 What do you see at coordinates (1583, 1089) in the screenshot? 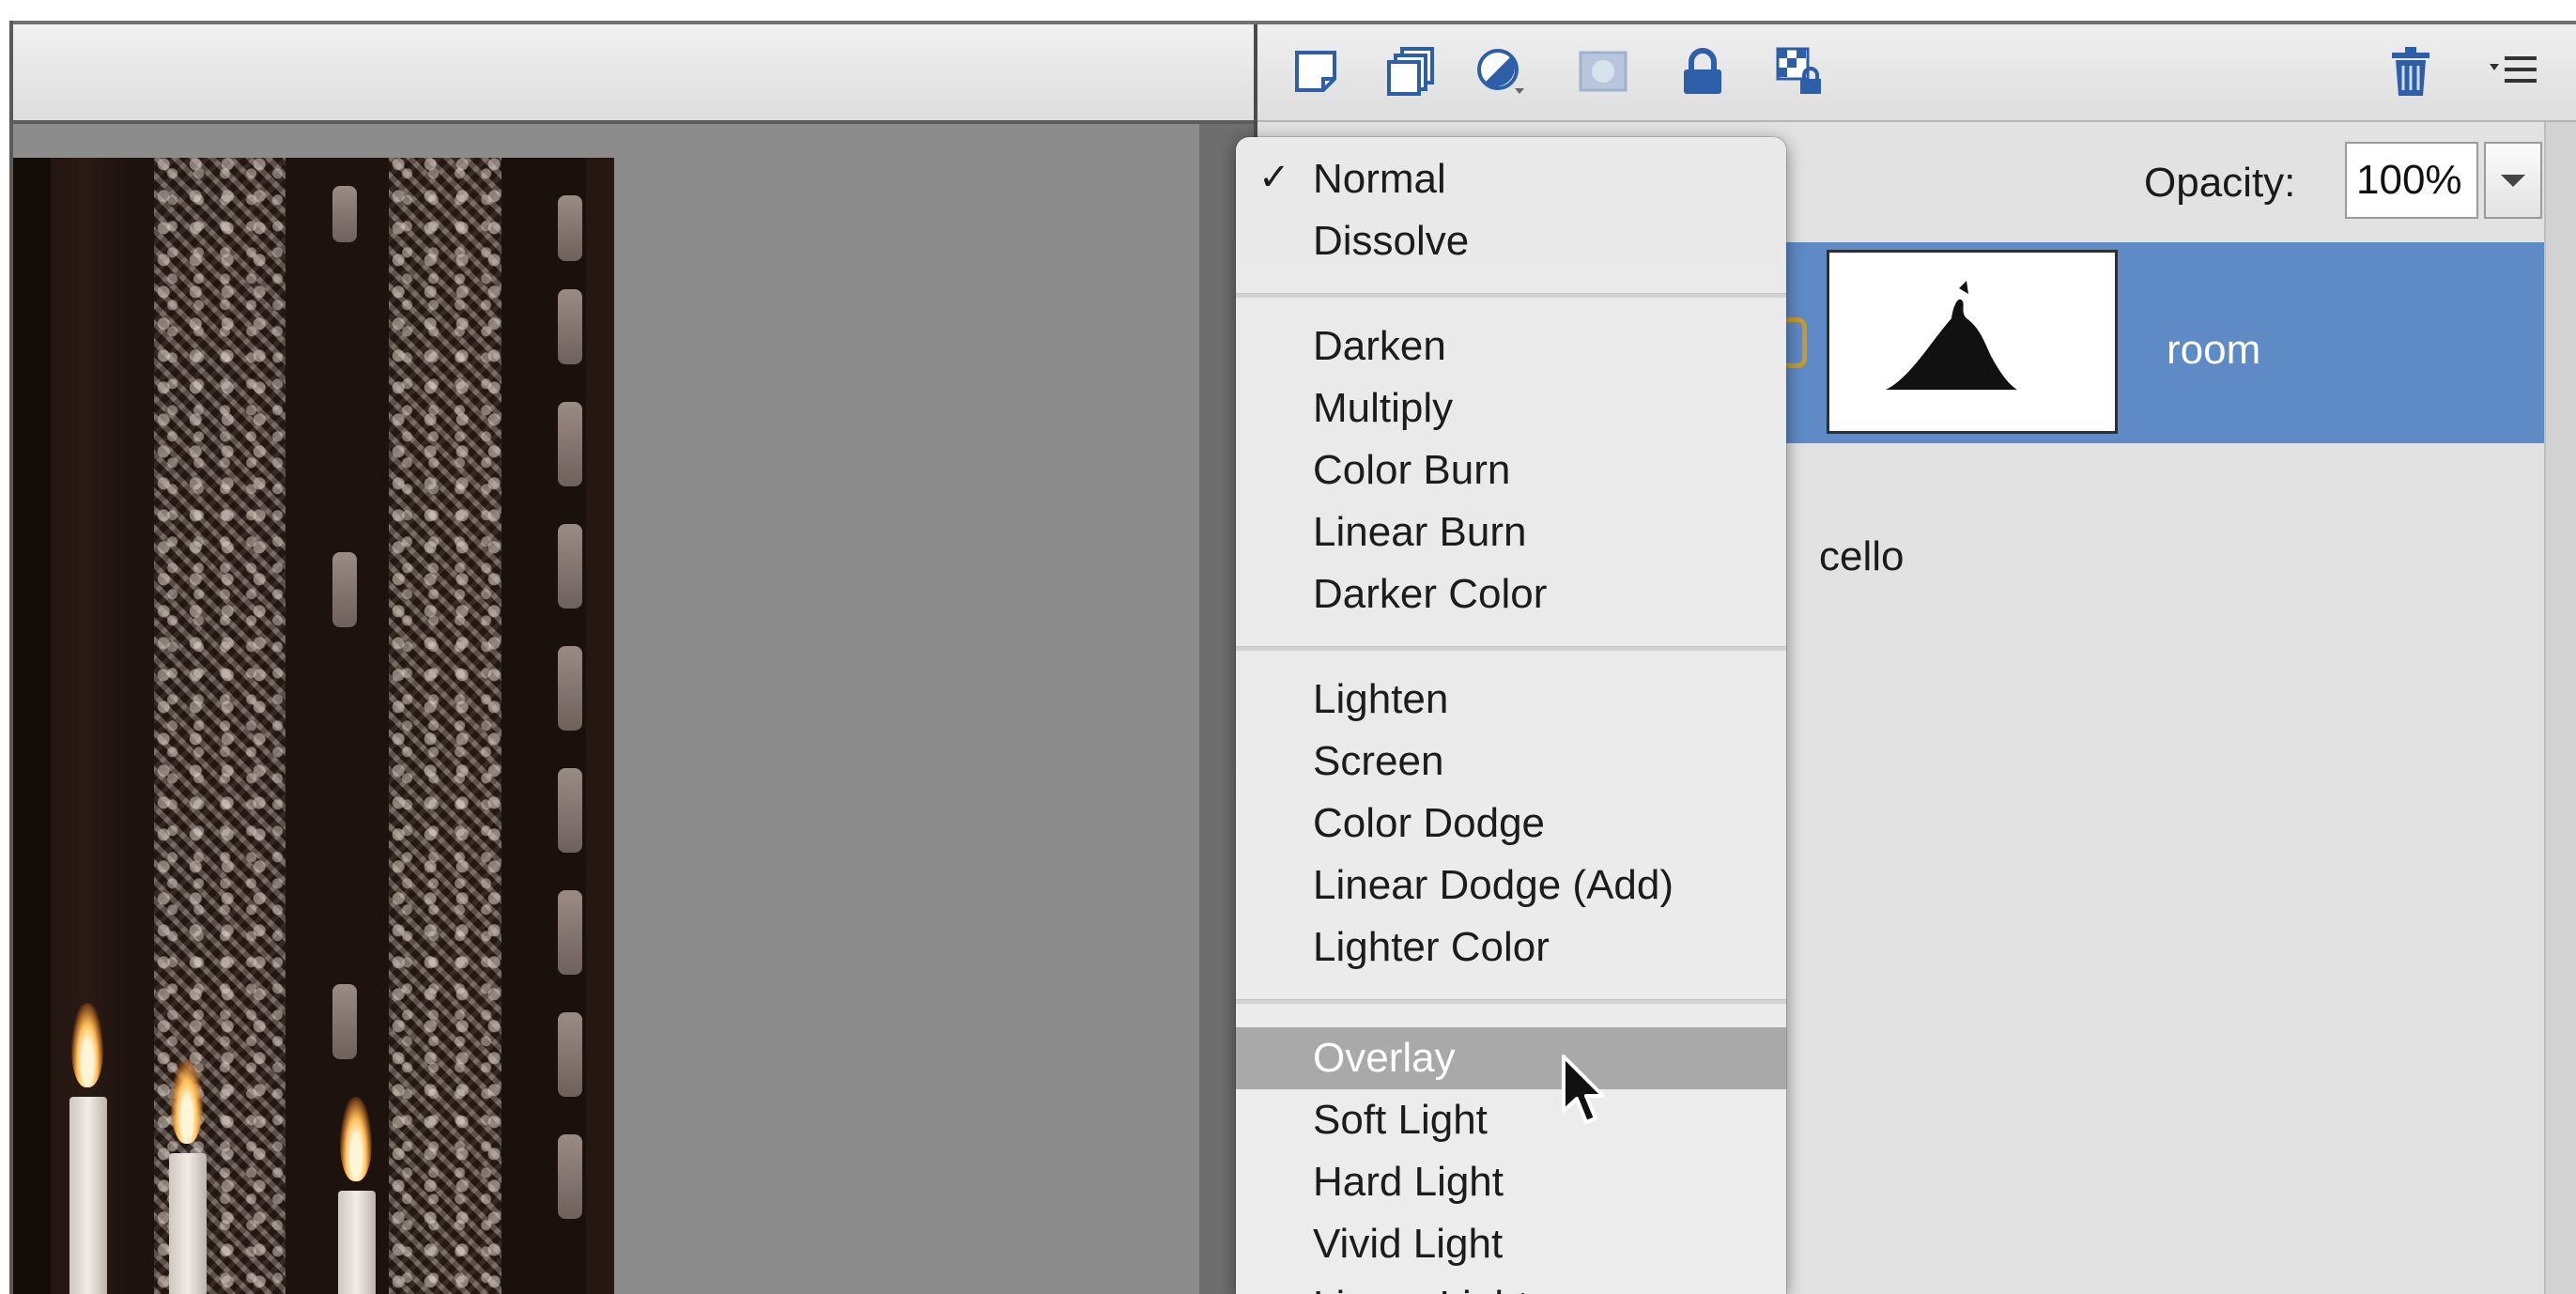
I see `mouse-pointer-icon` at bounding box center [1583, 1089].